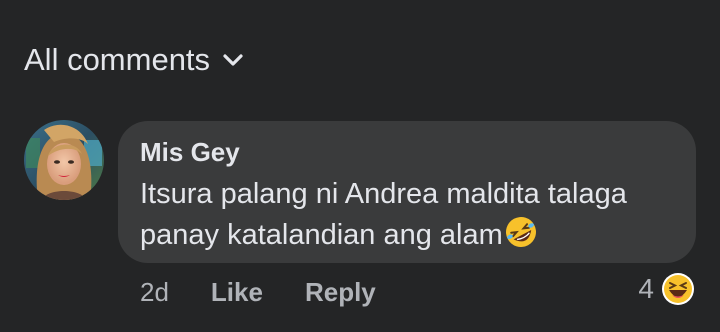  I want to click on chevron-down-icon, so click(233, 60).